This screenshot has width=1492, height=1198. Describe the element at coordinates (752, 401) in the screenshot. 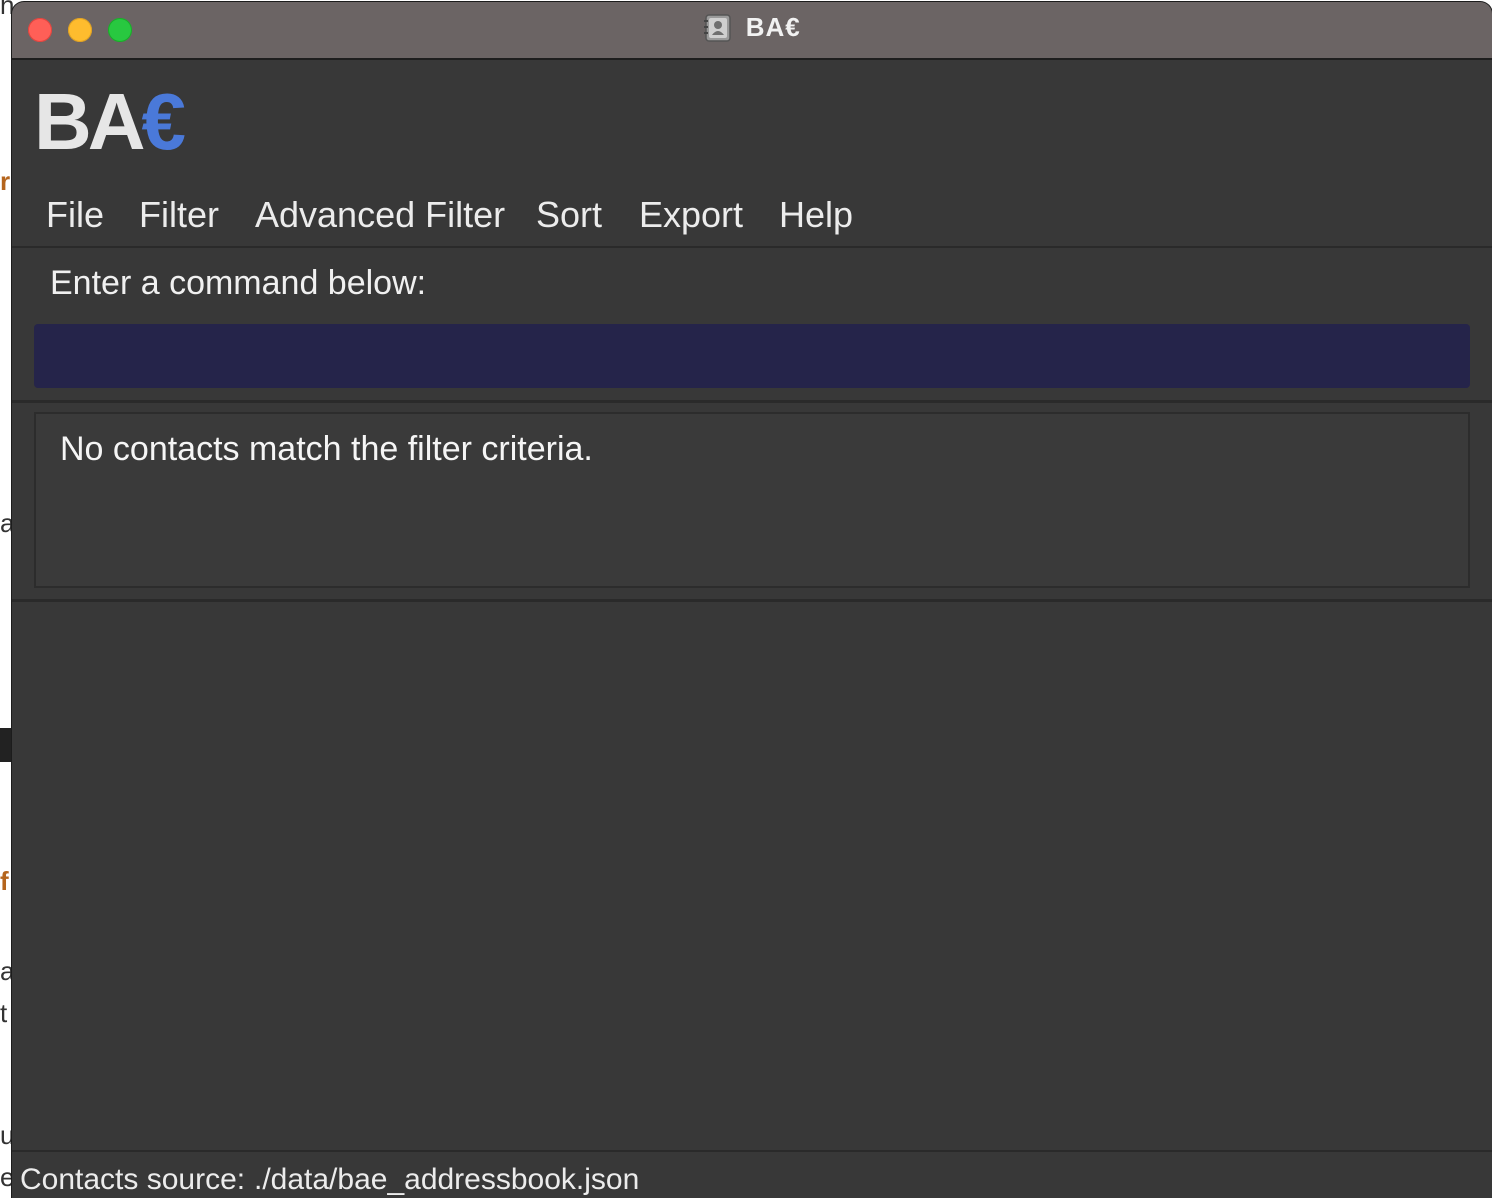

I see `divider` at that location.